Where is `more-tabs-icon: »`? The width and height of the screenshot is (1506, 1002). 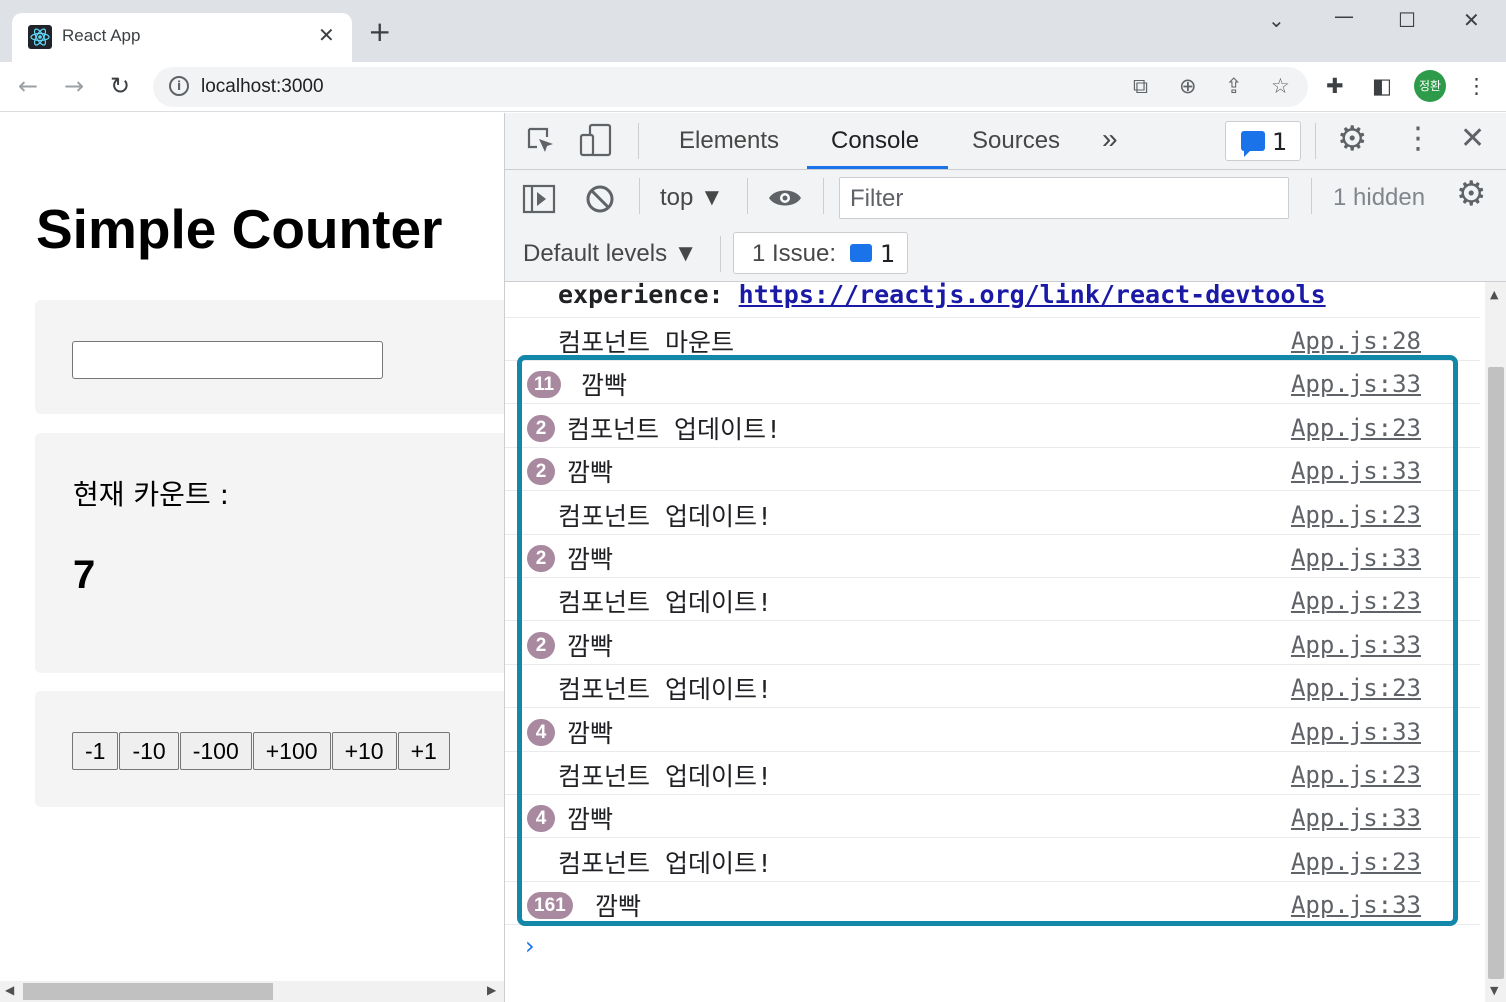 more-tabs-icon: » is located at coordinates (1110, 139).